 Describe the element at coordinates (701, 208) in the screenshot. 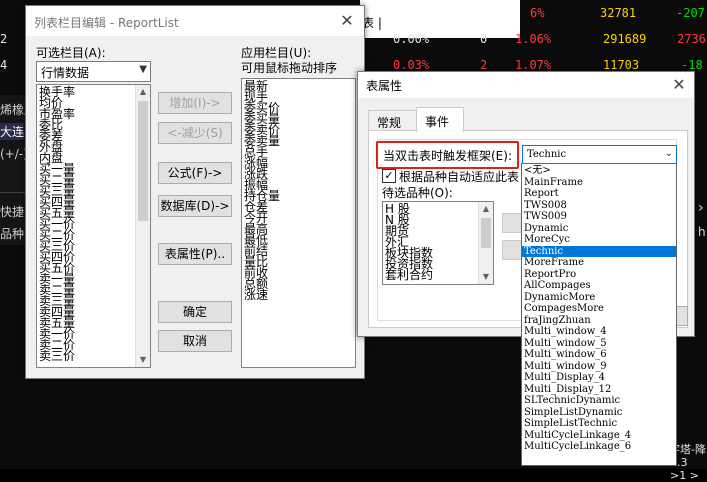

I see `scroll-arrow-icon: ›` at that location.